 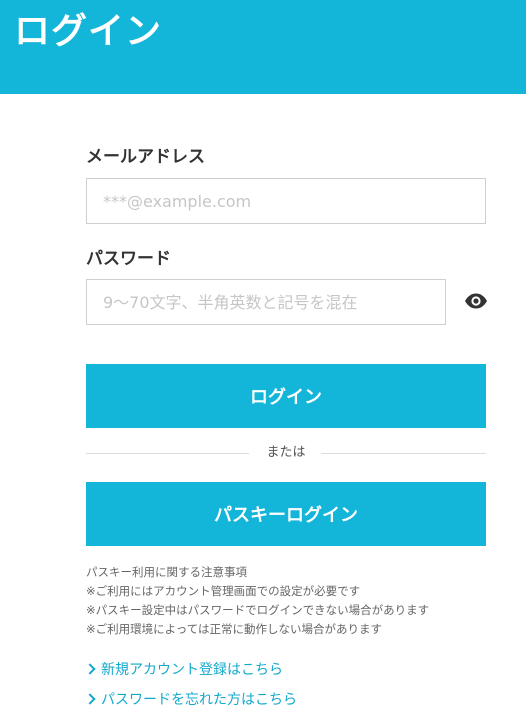 I want to click on forgot-password-link: パスワードを忘れた方はこちら, so click(x=190, y=700).